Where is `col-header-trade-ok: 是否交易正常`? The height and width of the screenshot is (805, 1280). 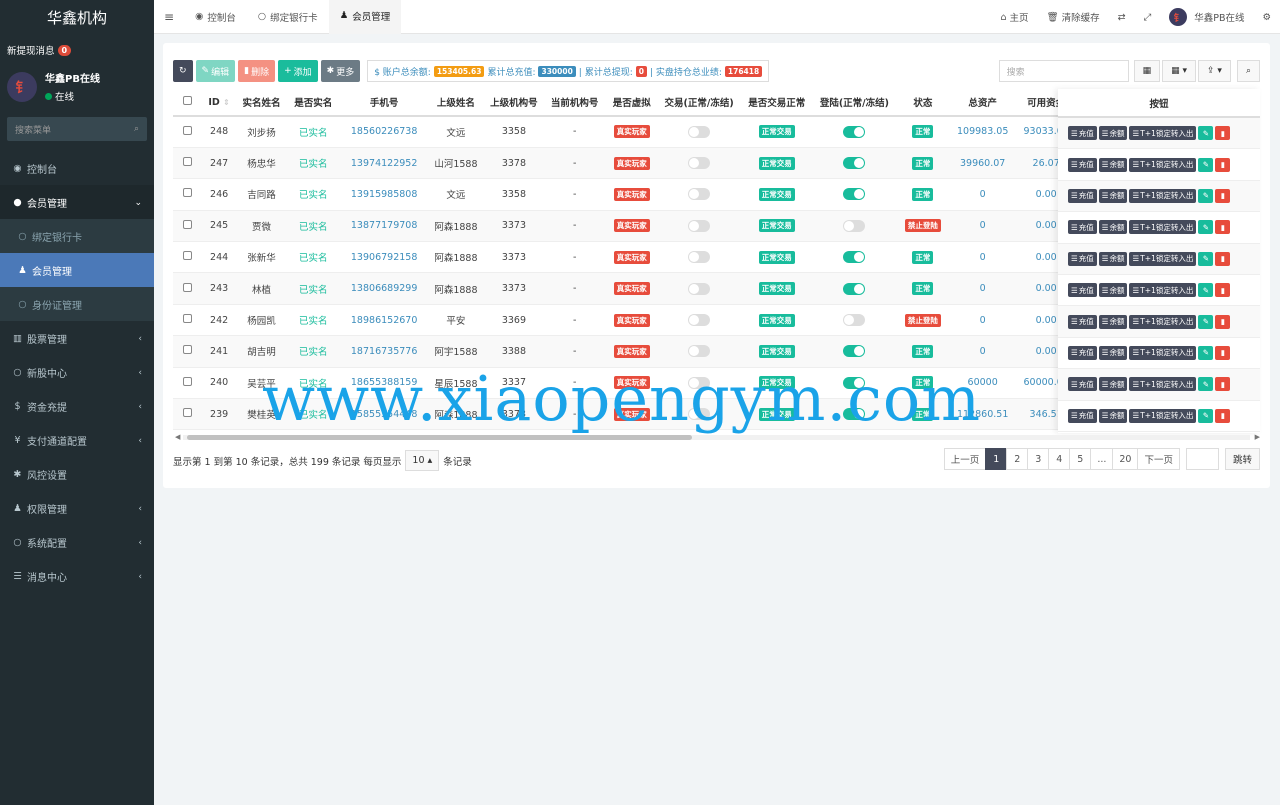 col-header-trade-ok: 是否交易正常 is located at coordinates (776, 103).